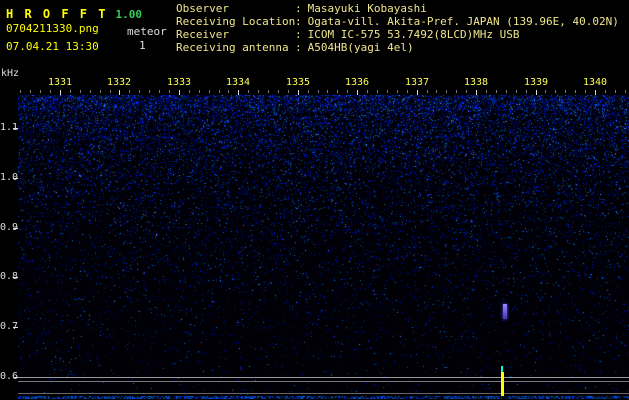 This screenshot has height=400, width=629. Describe the element at coordinates (323, 381) in the screenshot. I see `signal-graph-line-mid` at that location.